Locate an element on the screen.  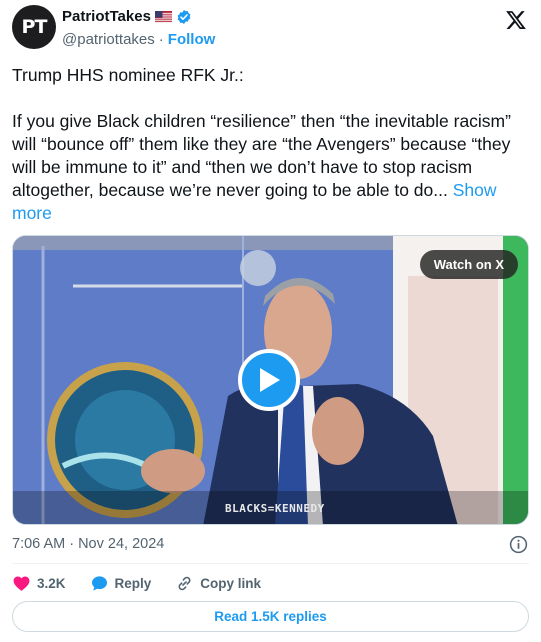
avatar-initials: PT is located at coordinates (34, 27).